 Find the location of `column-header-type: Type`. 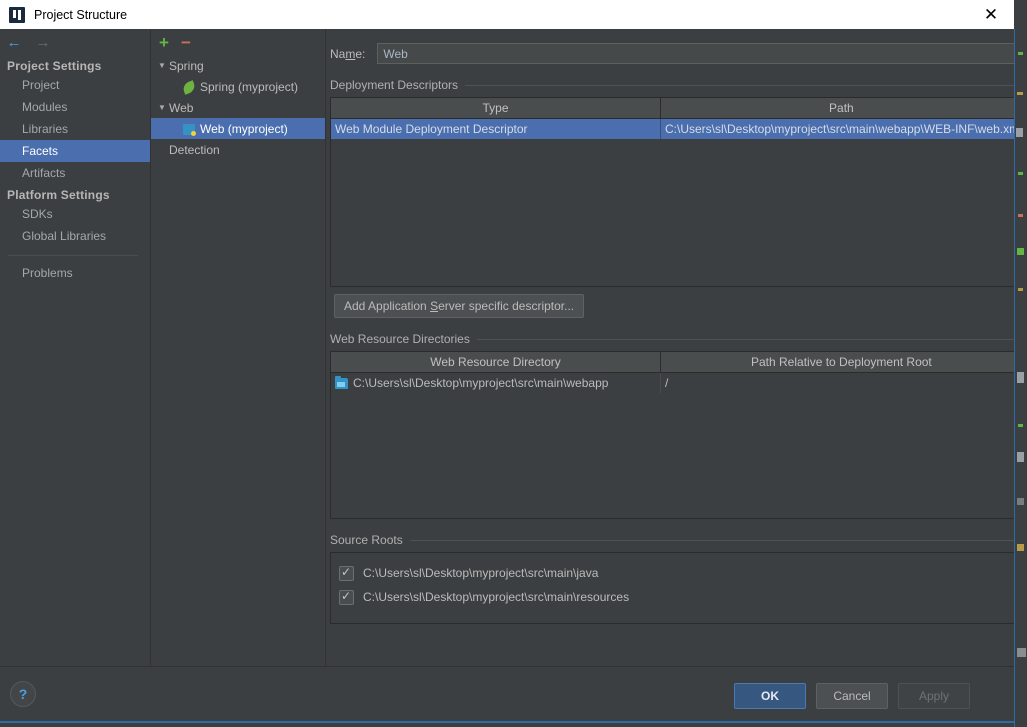

column-header-type: Type is located at coordinates (496, 108).